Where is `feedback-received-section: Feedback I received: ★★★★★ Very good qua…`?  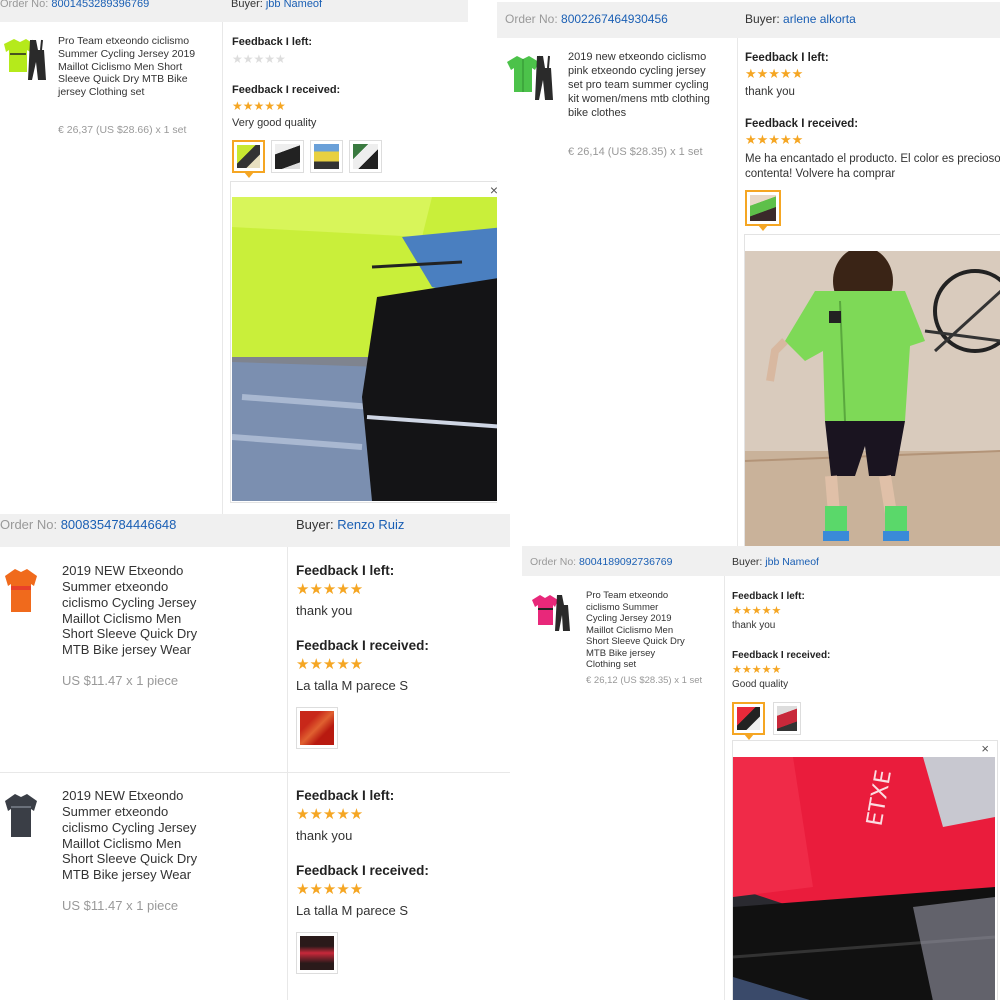
feedback-received-section: Feedback I received: ★★★★★ Very good qua… is located at coordinates (362, 106).